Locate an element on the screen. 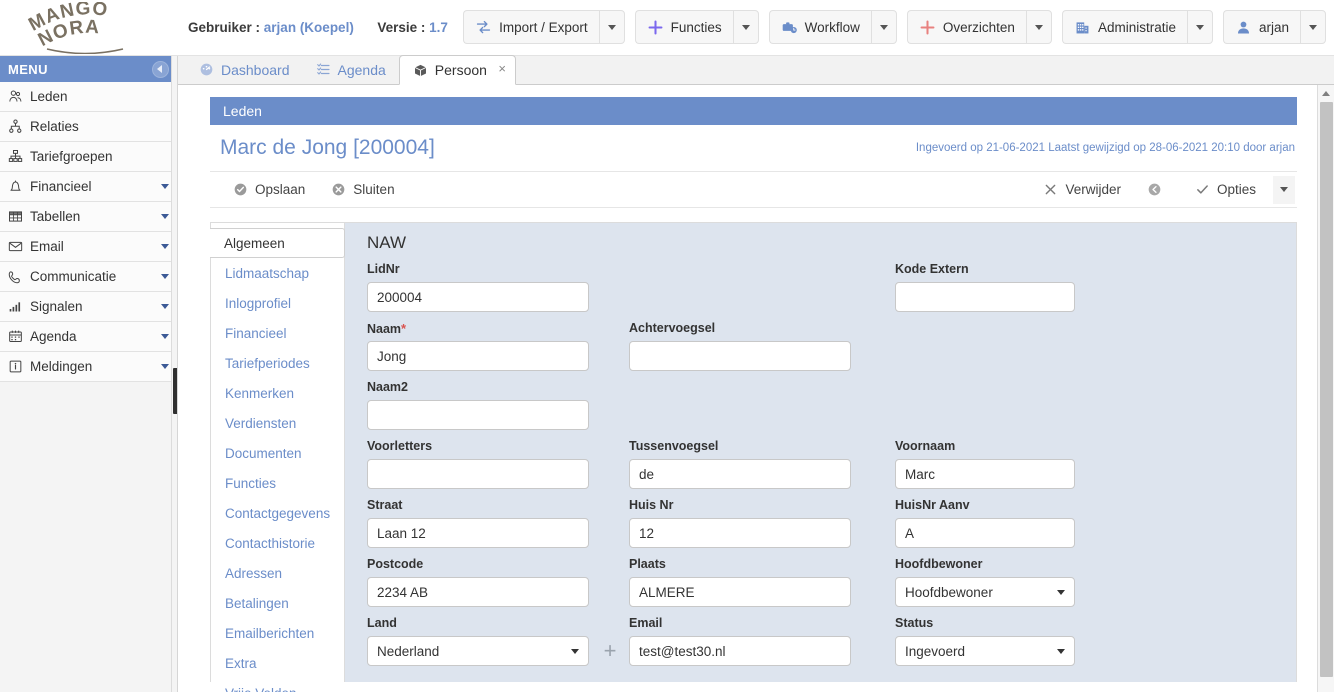 This screenshot has height=692, width=1334. sidebar-item-label: Meldingen is located at coordinates (61, 366).